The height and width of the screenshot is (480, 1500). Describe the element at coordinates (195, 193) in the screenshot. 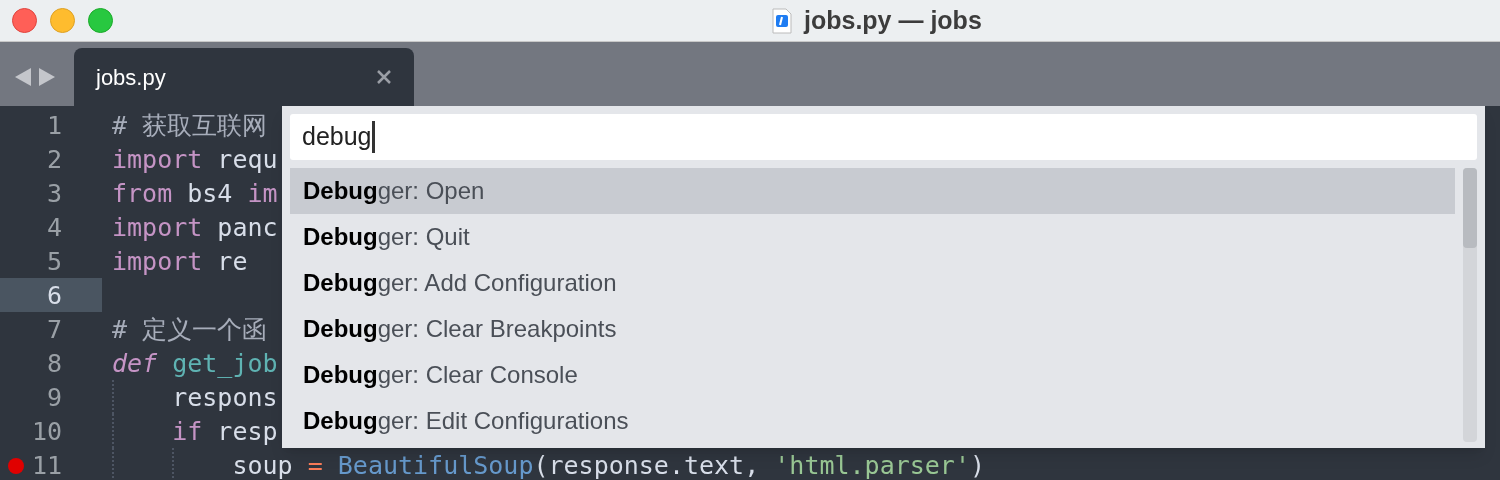

I see `code-line: from bs4 im` at that location.